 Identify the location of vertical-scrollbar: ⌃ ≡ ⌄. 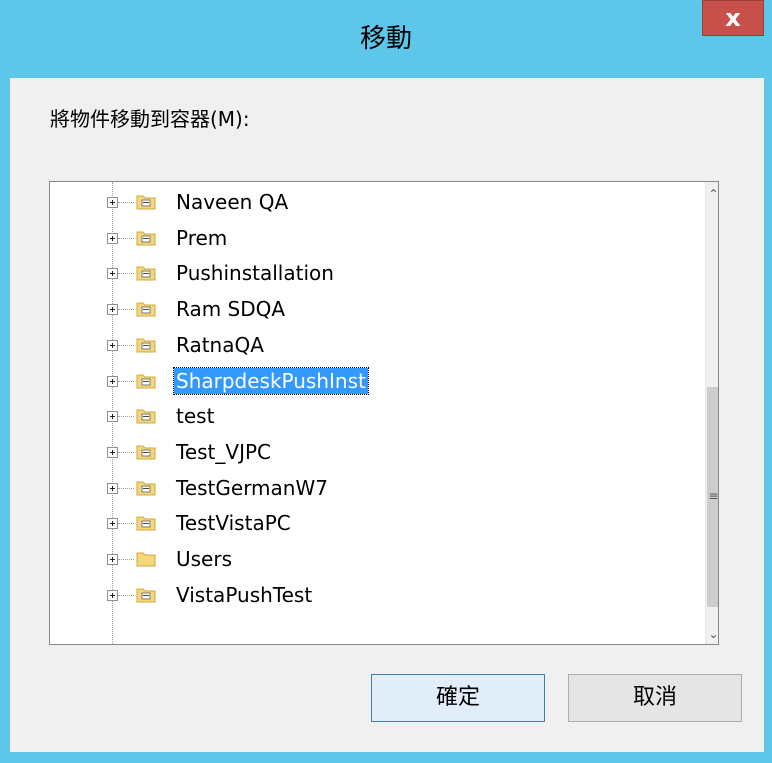
(712, 413).